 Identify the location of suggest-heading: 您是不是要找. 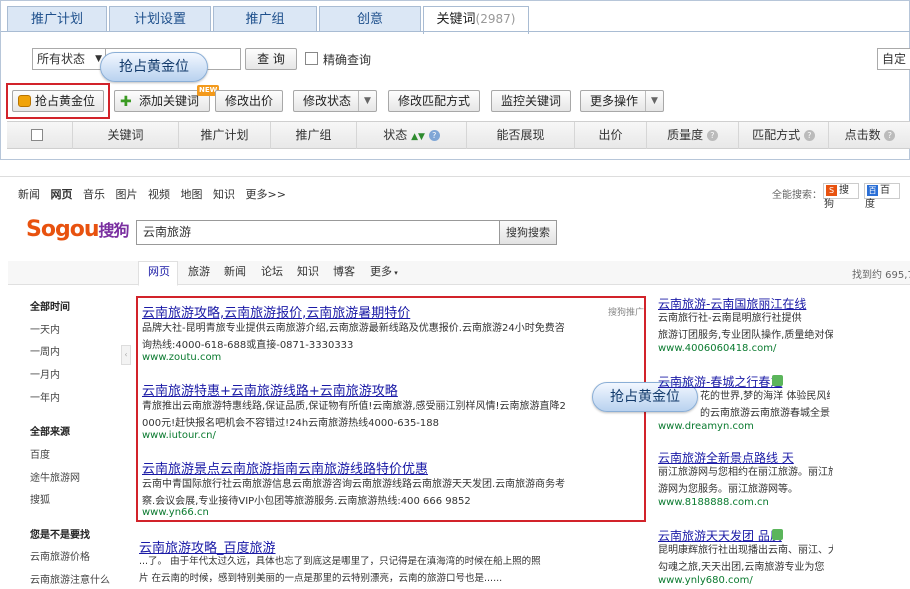
(60, 535).